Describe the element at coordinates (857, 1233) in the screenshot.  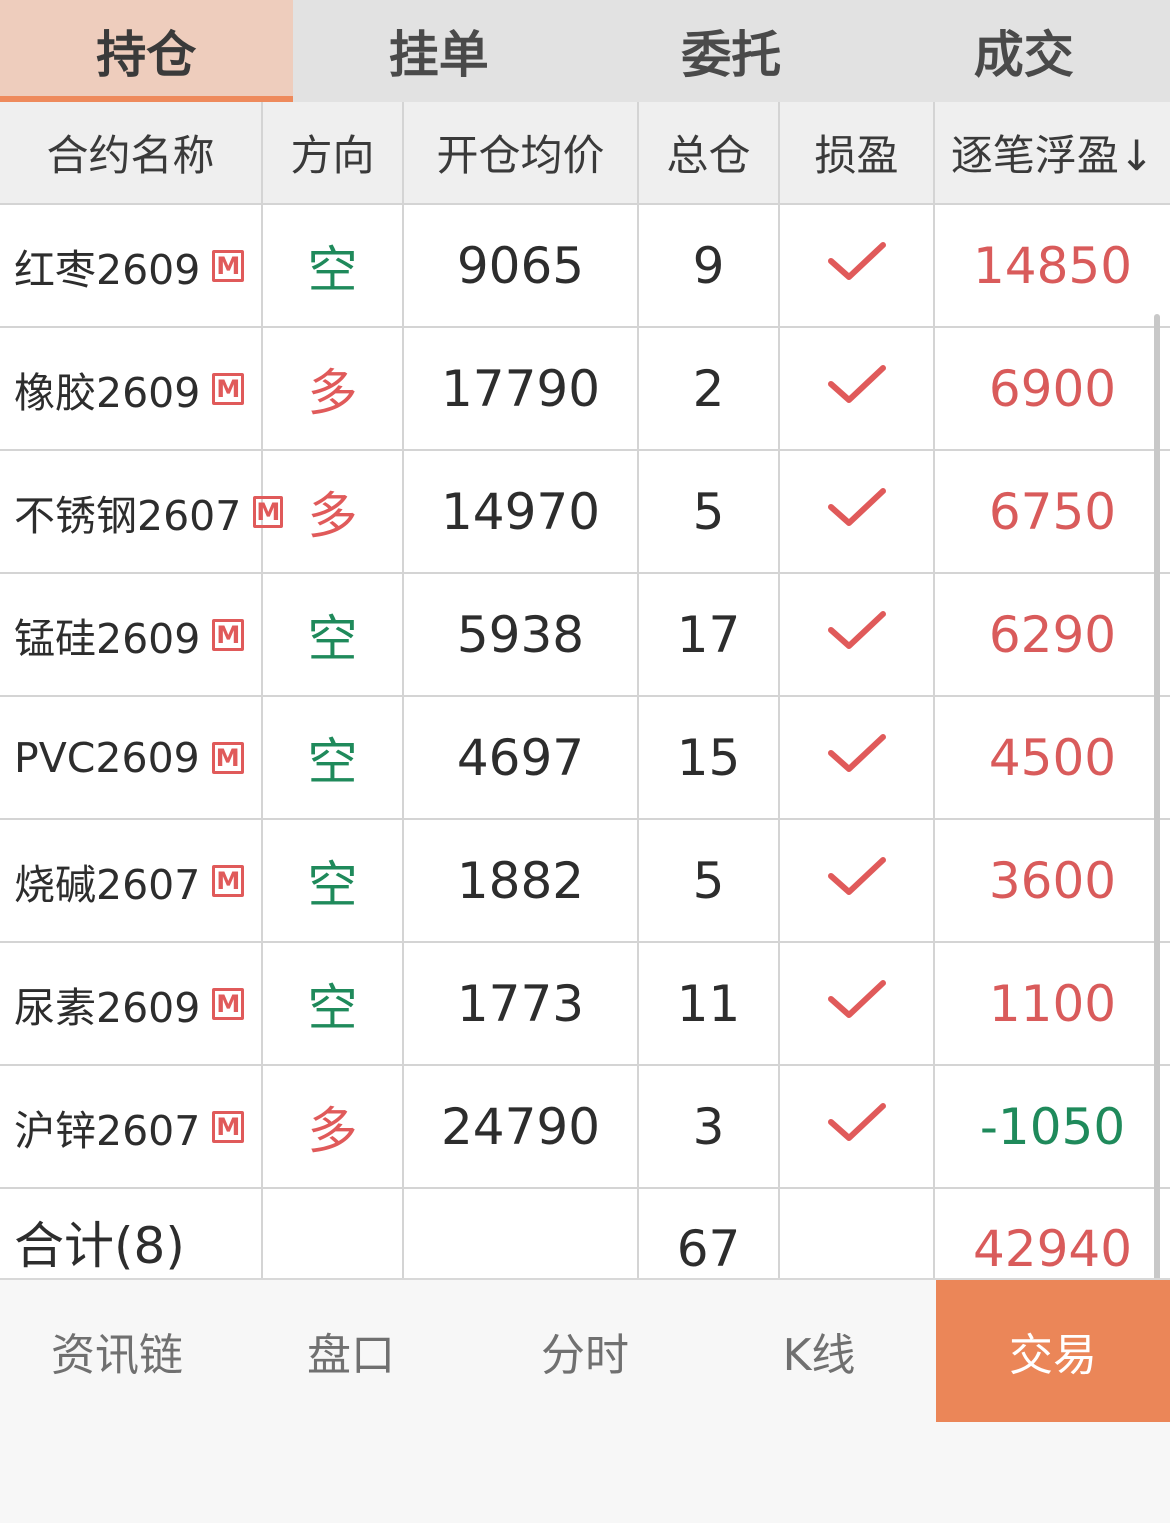
I see `total-empty-stop` at that location.